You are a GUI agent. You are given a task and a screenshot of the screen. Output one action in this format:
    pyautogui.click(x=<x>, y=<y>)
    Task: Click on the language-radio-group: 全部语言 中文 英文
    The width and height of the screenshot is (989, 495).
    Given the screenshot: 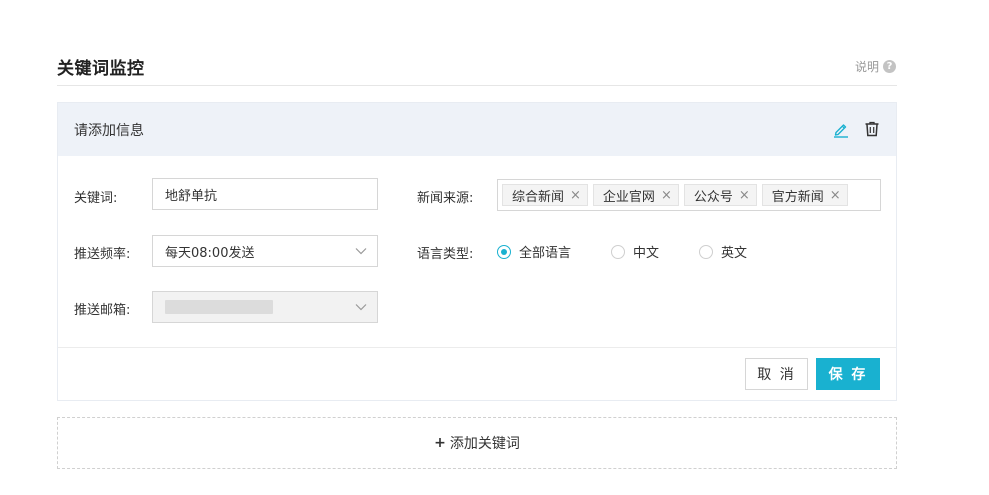 What is the action you would take?
    pyautogui.click(x=622, y=251)
    